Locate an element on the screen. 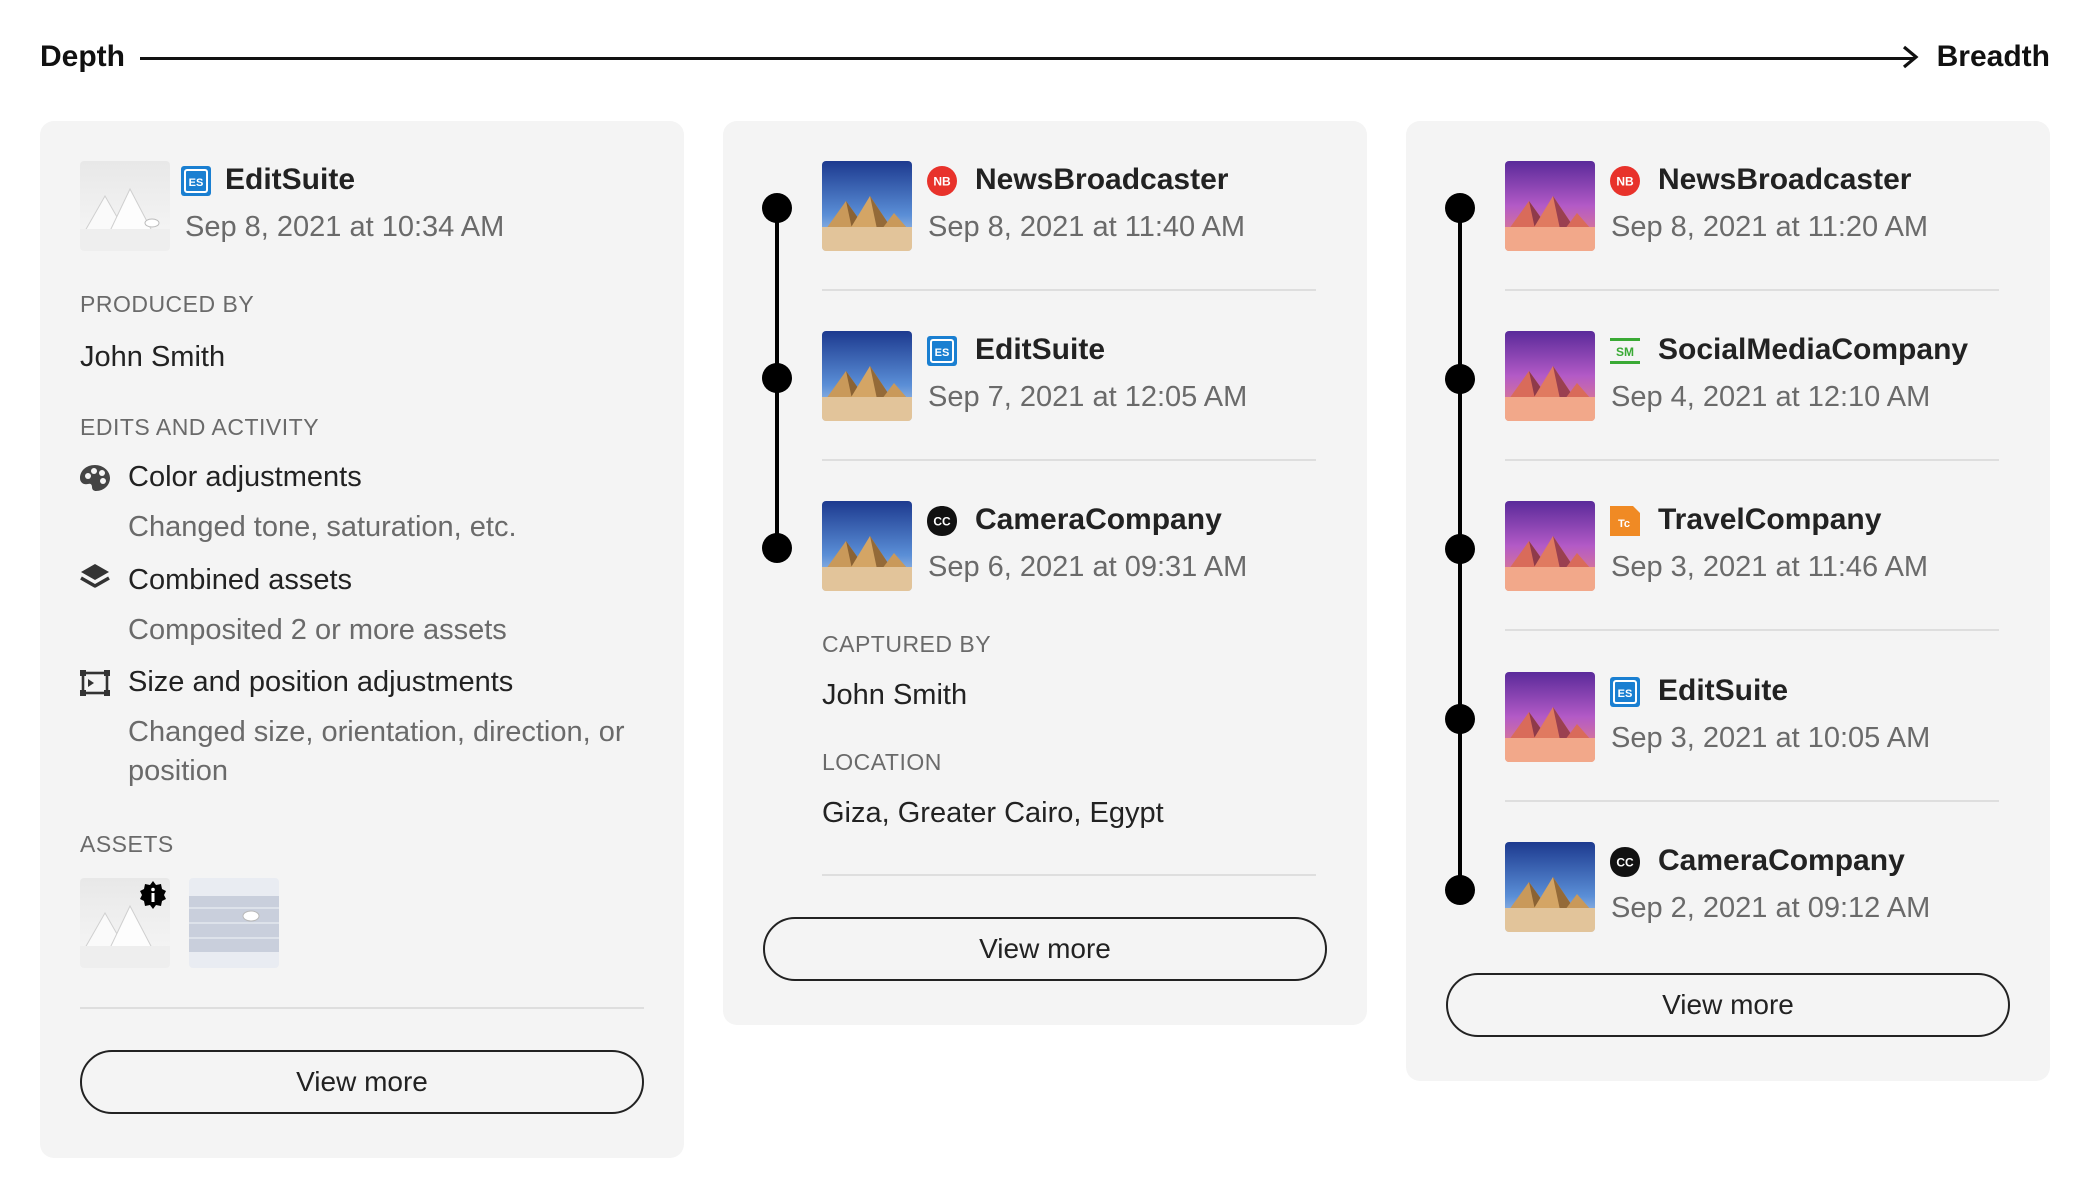 The height and width of the screenshot is (1192, 2080). captured-by-value: John Smith is located at coordinates (895, 695).